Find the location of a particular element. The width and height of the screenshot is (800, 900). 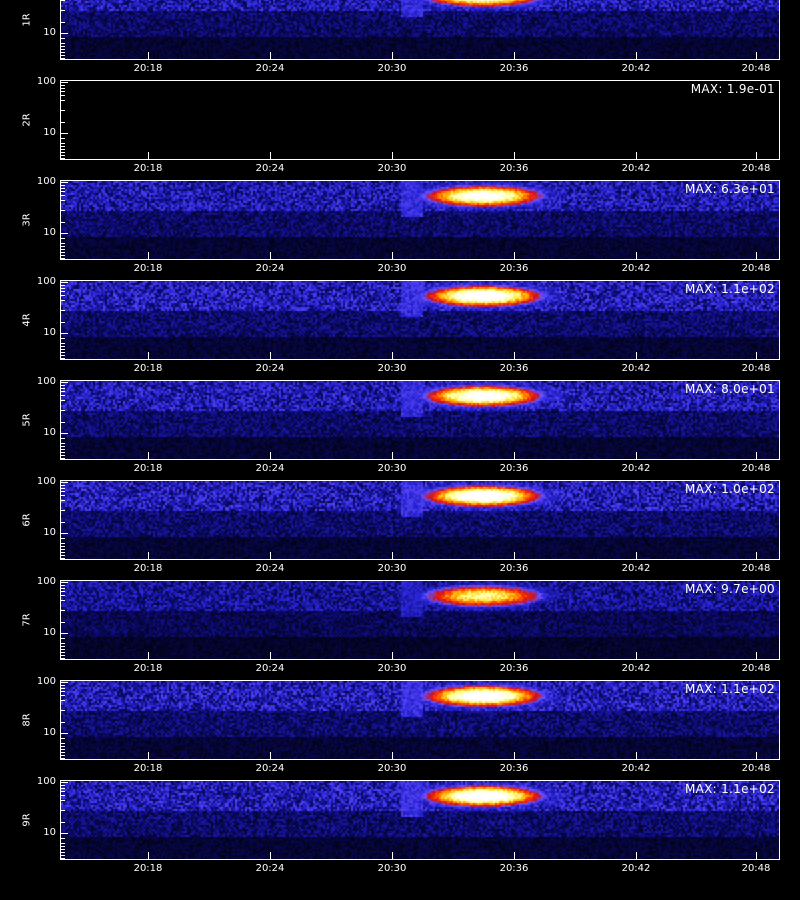

max-value-label: MAX: 8.0e+01 is located at coordinates (729, 389).